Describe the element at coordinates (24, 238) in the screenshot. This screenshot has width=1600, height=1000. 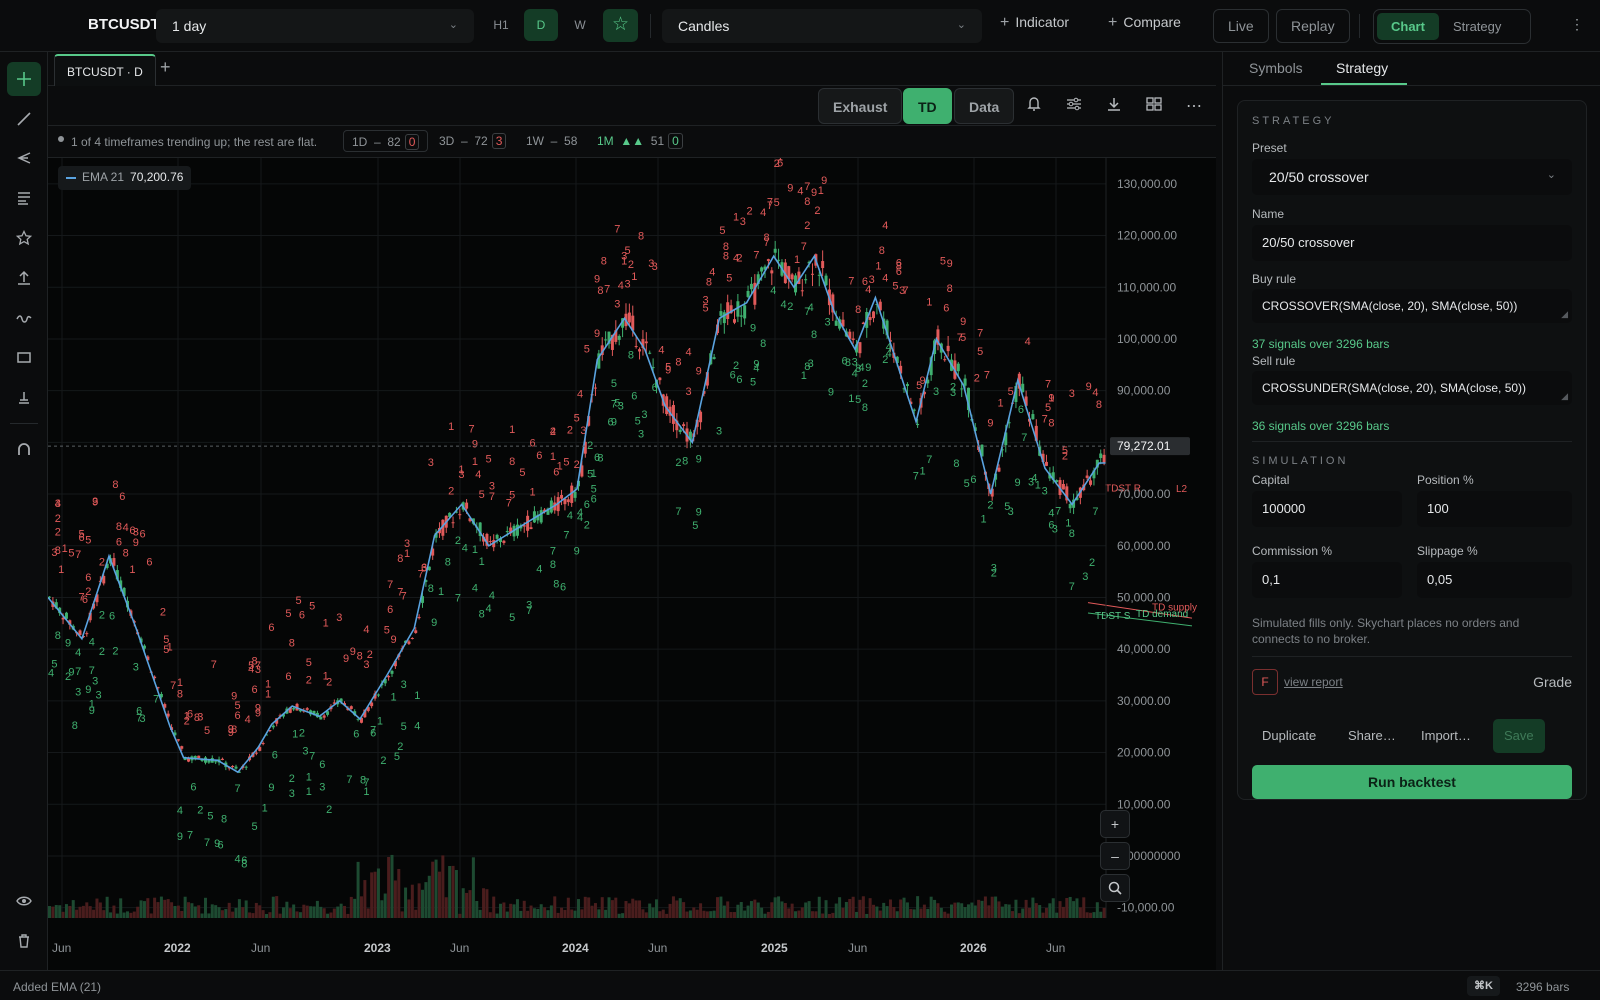
I see `star-icon` at that location.